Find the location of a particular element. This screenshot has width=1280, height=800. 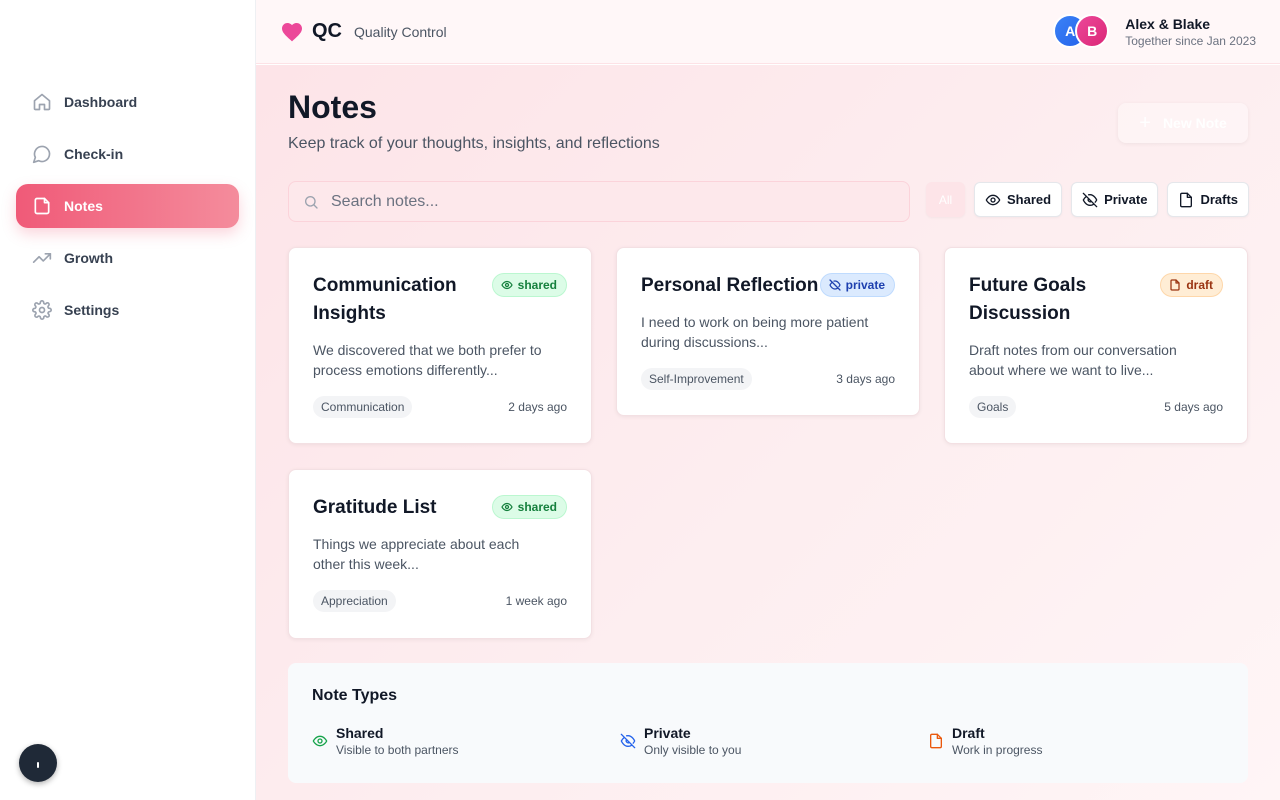

filter-label: Shared is located at coordinates (1029, 199).